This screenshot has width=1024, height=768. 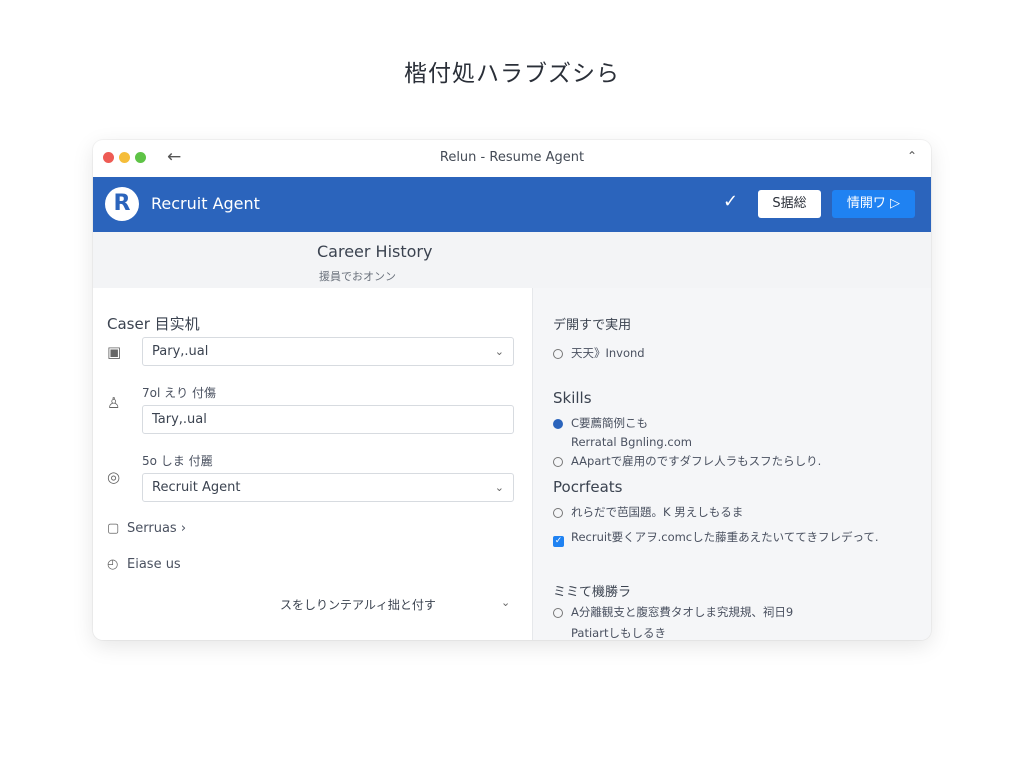 I want to click on secondary-button: S据総, so click(x=789, y=204).